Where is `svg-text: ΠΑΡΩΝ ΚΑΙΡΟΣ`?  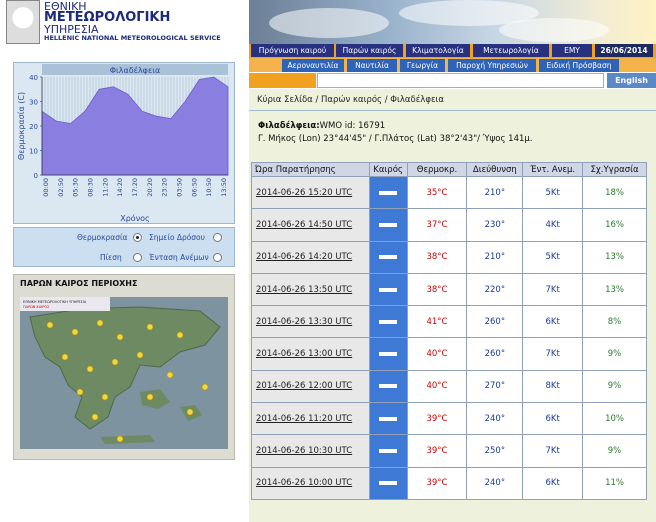 svg-text: ΠΑΡΩΝ ΚΑΙΡΟΣ is located at coordinates (36, 307).